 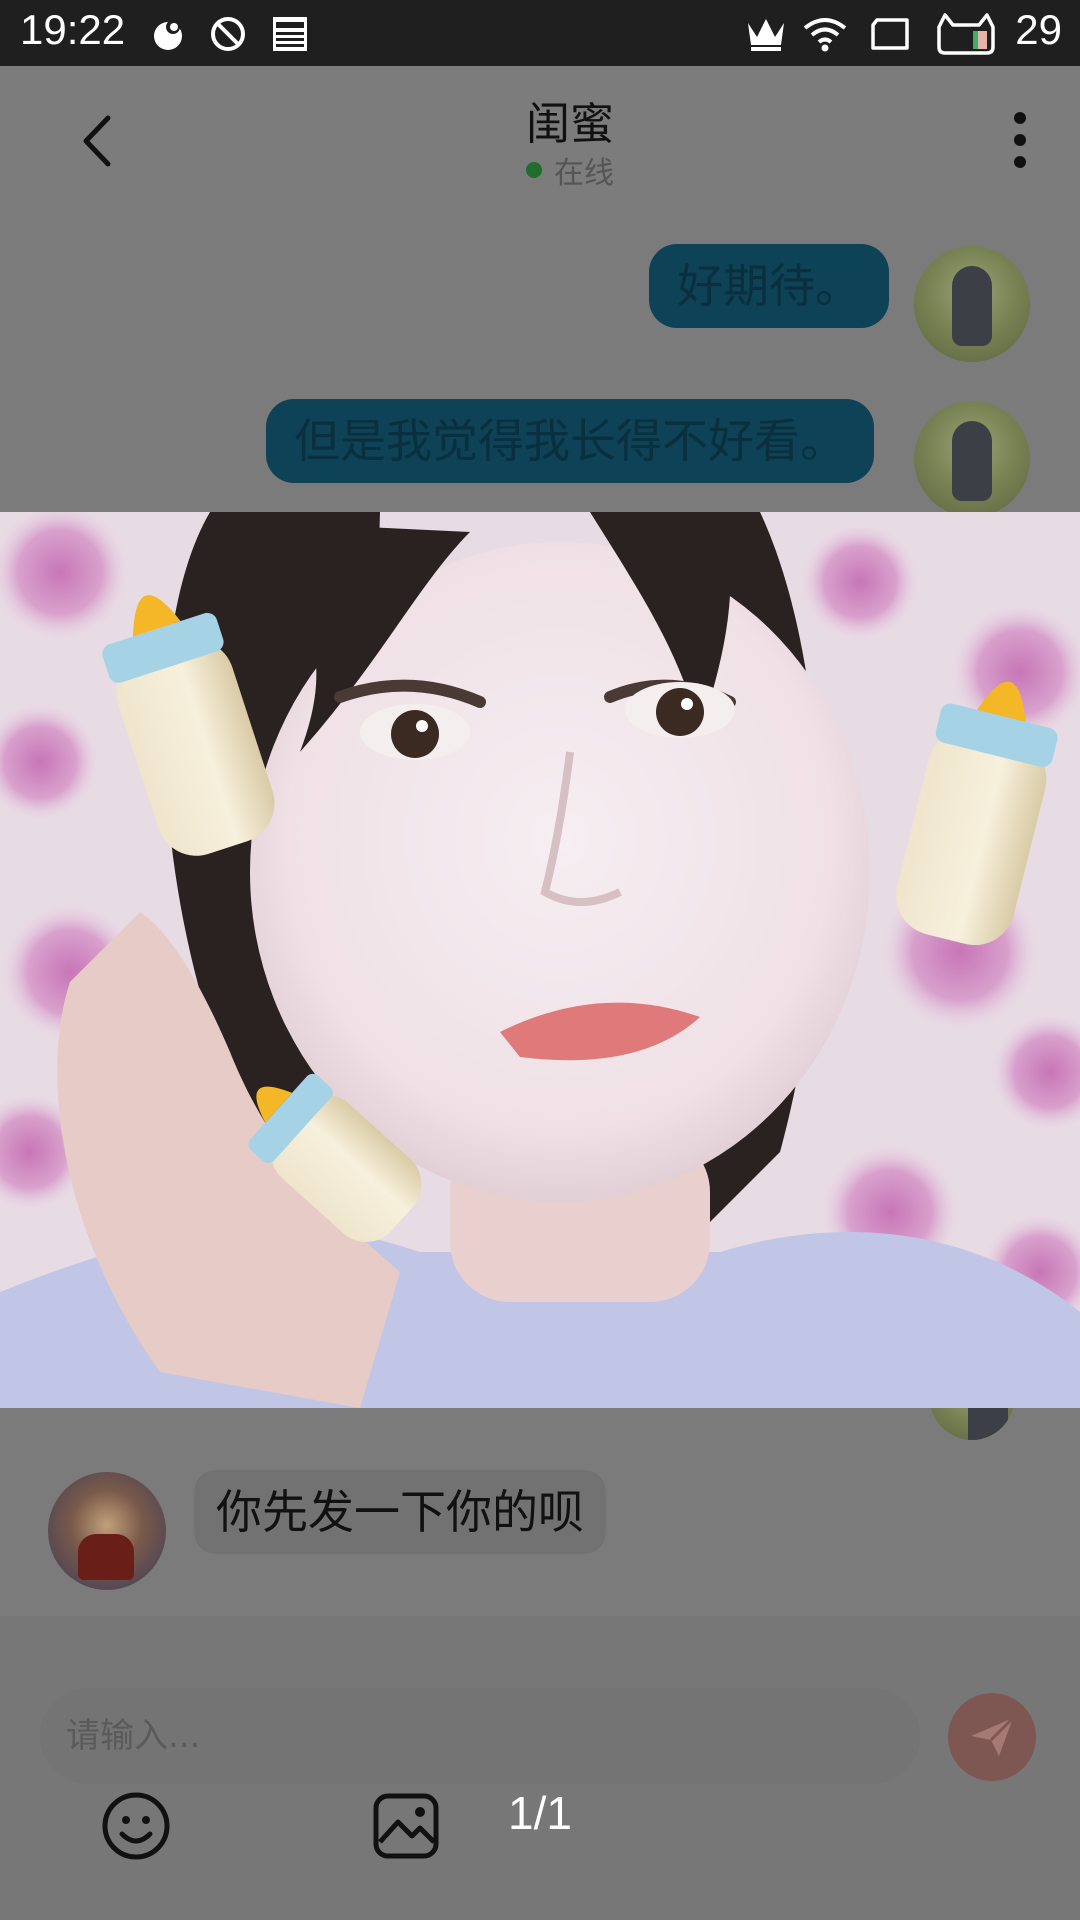 I want to click on online-status-label: 在线, so click(x=584, y=173).